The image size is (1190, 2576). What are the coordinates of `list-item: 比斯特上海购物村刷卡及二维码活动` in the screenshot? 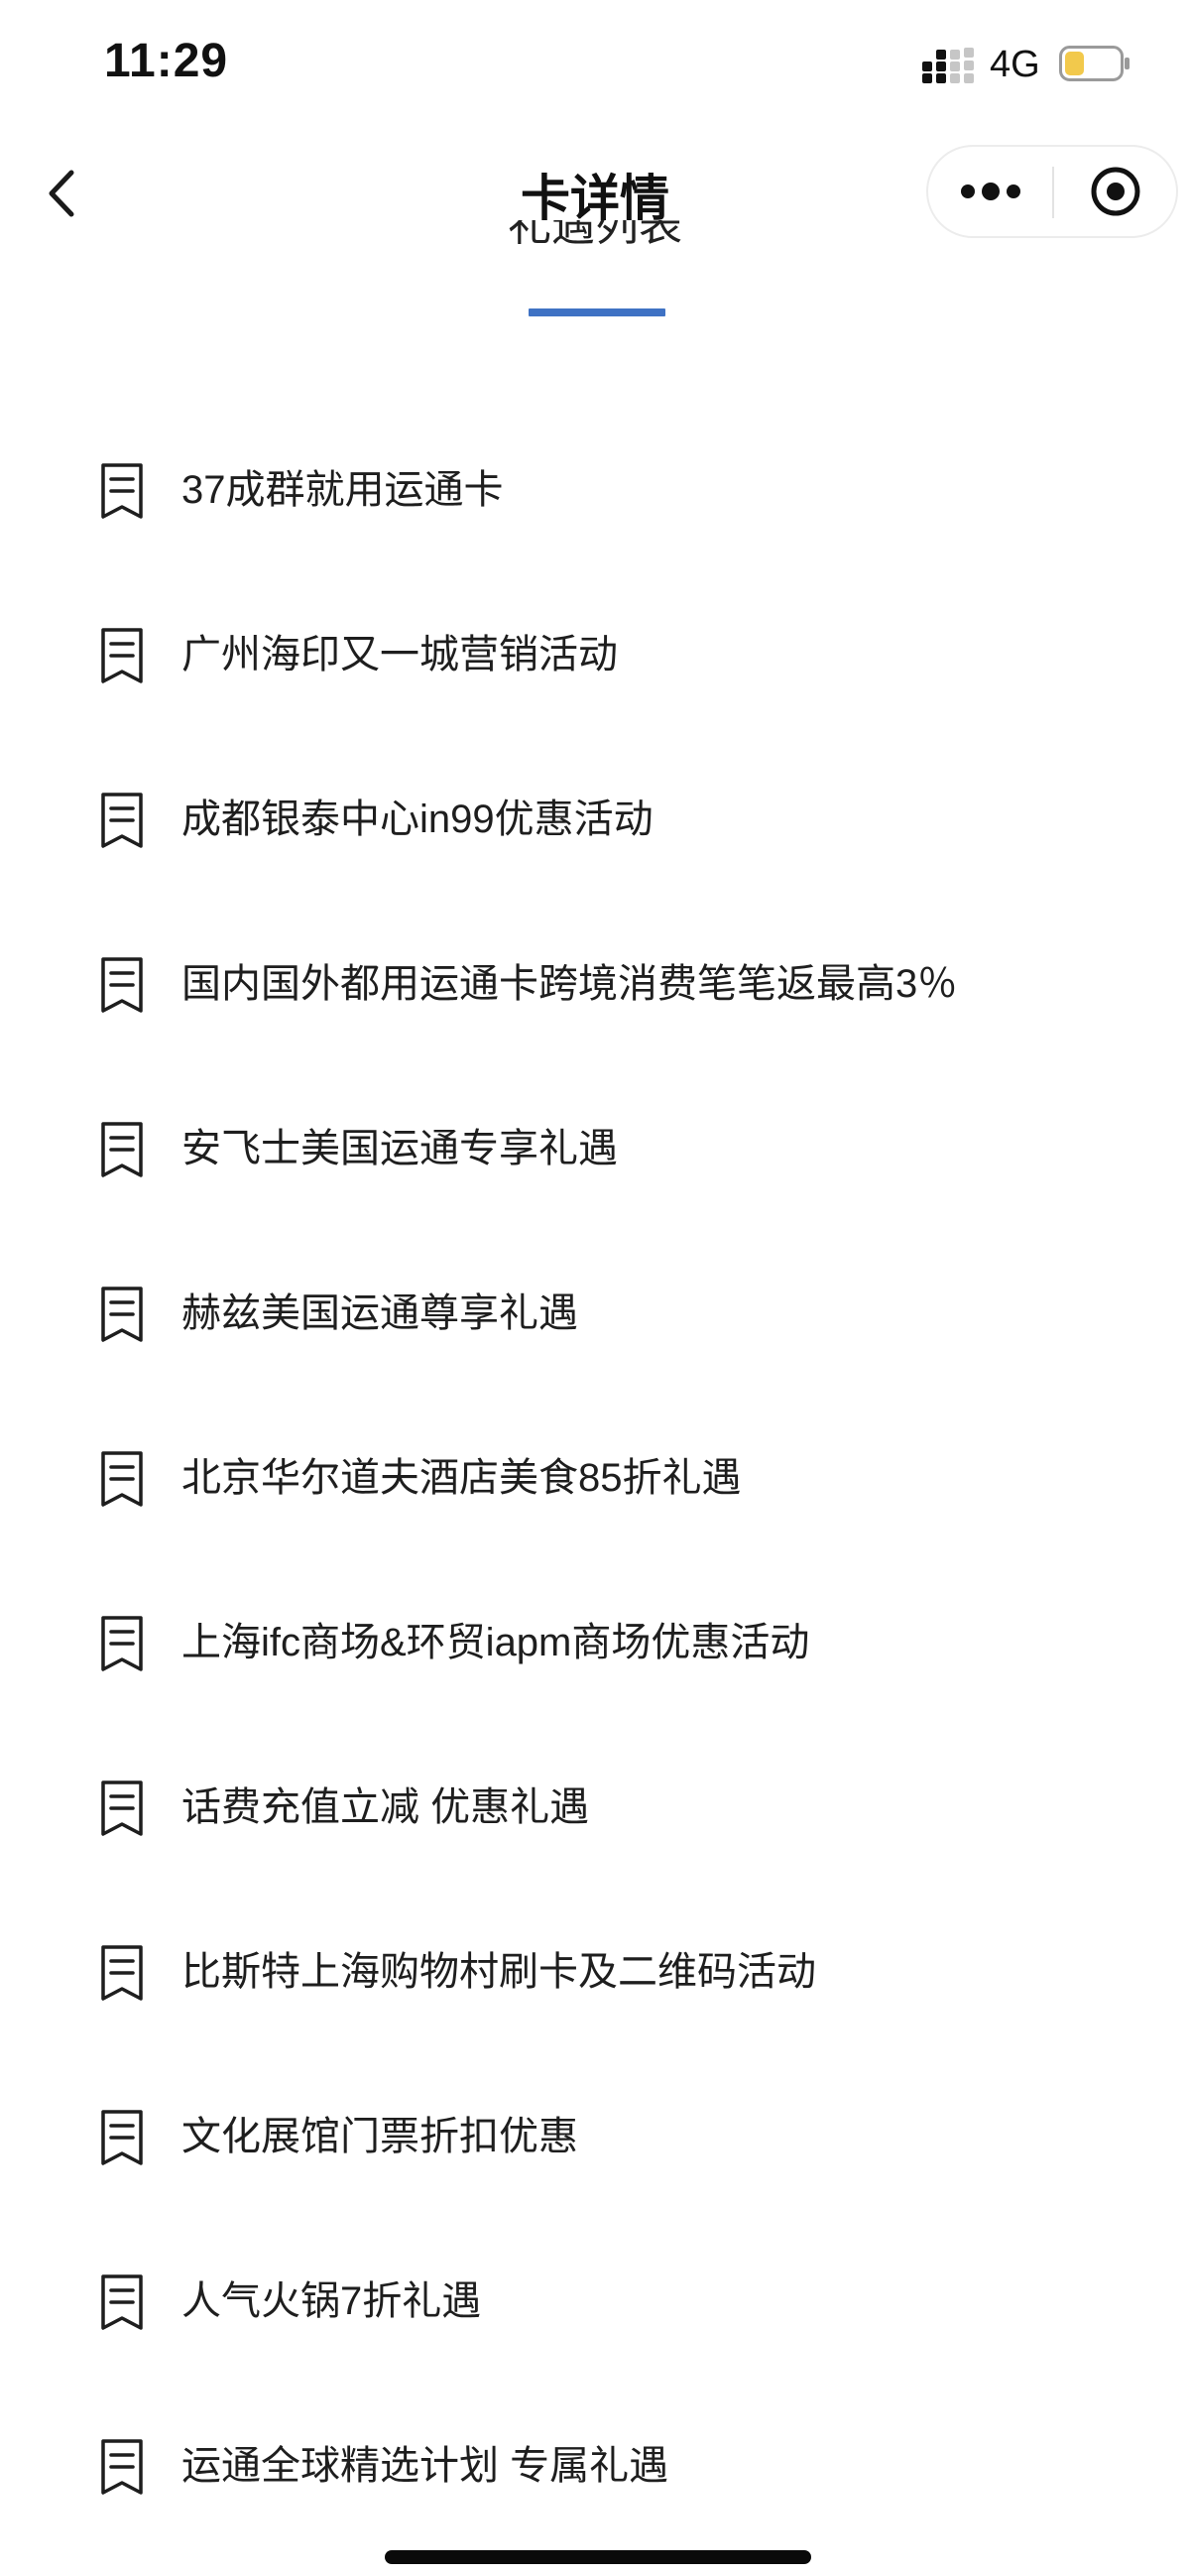 It's located at (595, 1976).